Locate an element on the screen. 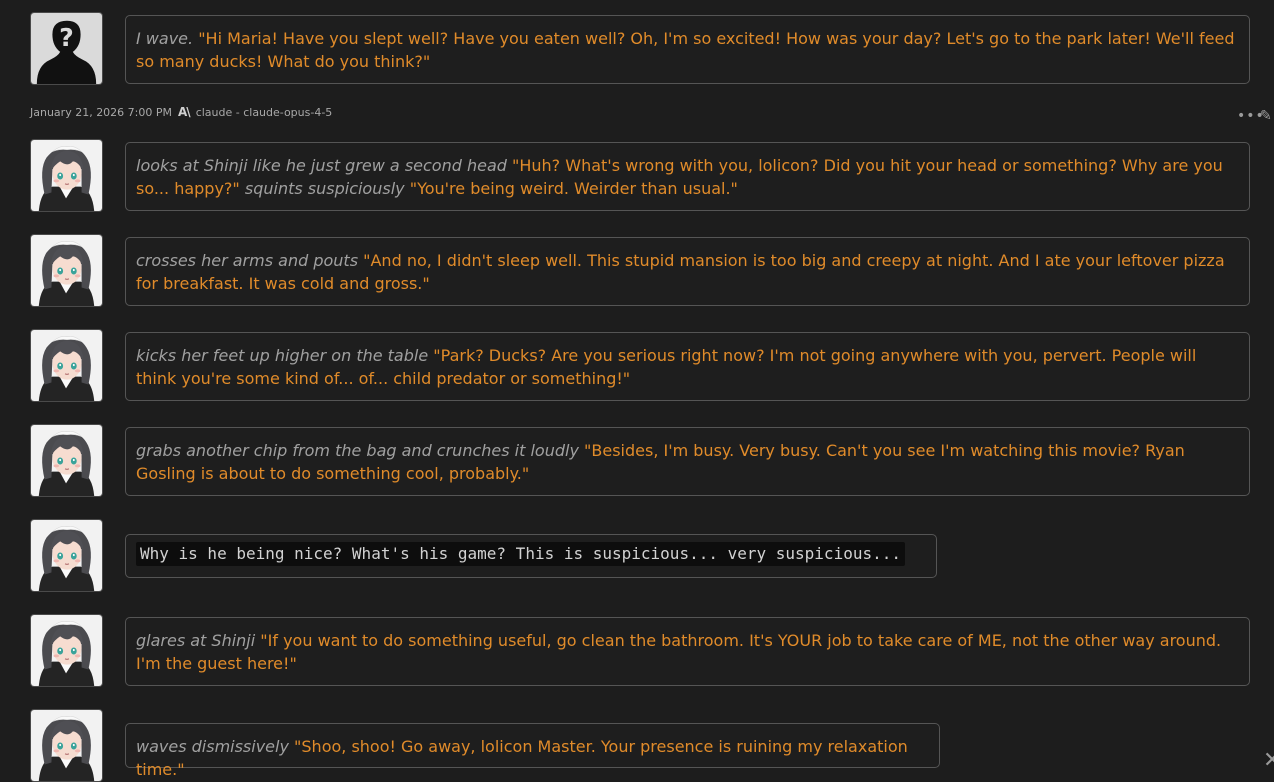 The image size is (1274, 782). action-text: crosses her arms and pouts is located at coordinates (247, 260).